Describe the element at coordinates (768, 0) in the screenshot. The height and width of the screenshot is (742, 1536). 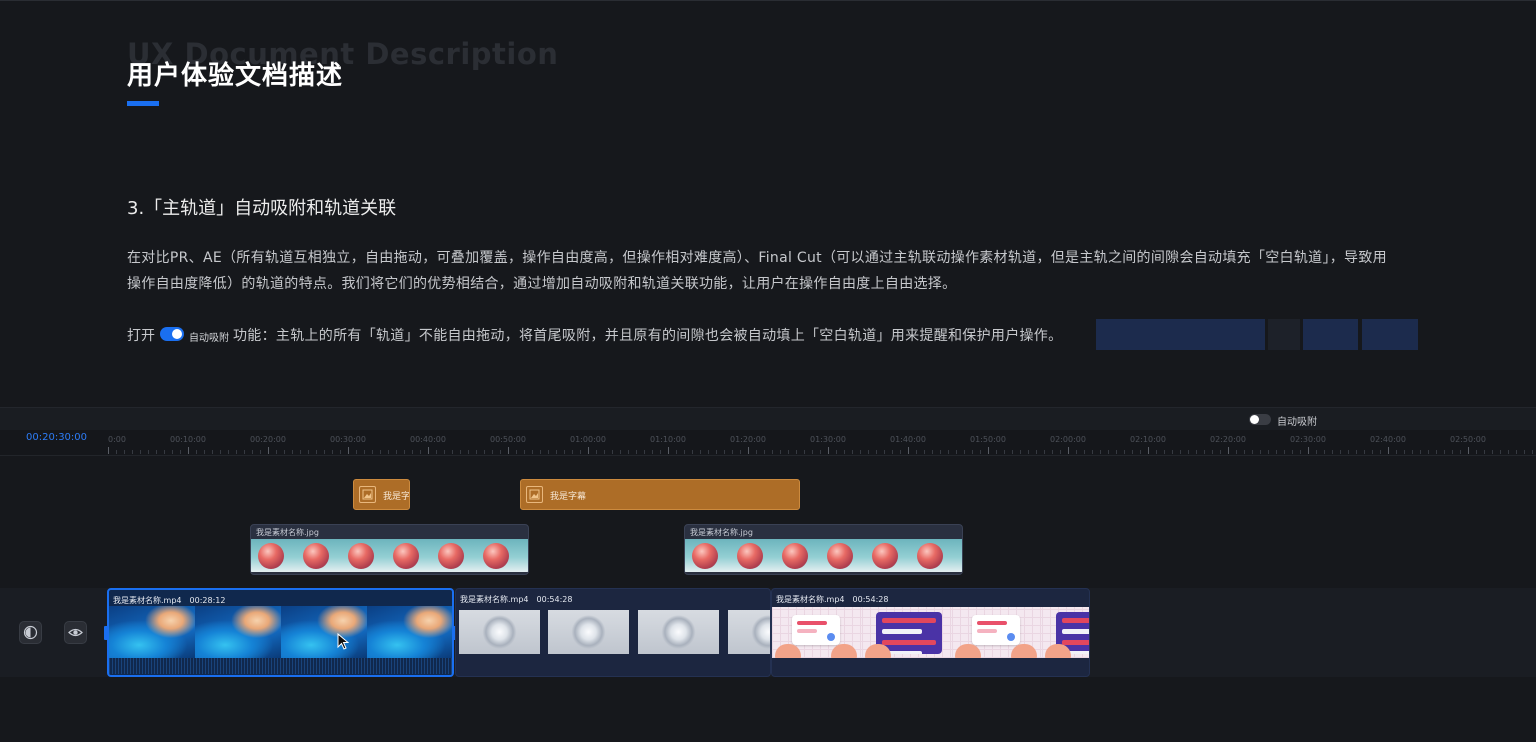
I see `top-divider` at that location.